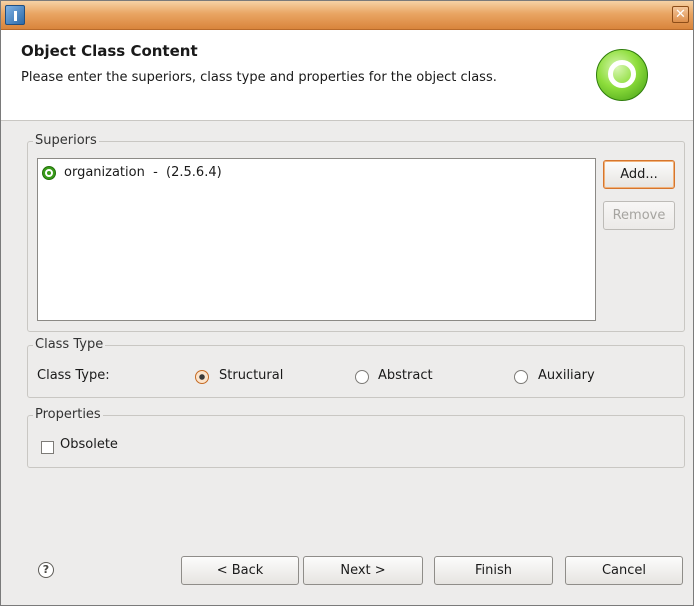  I want to click on class-type-group-label: Class Type, so click(69, 344).